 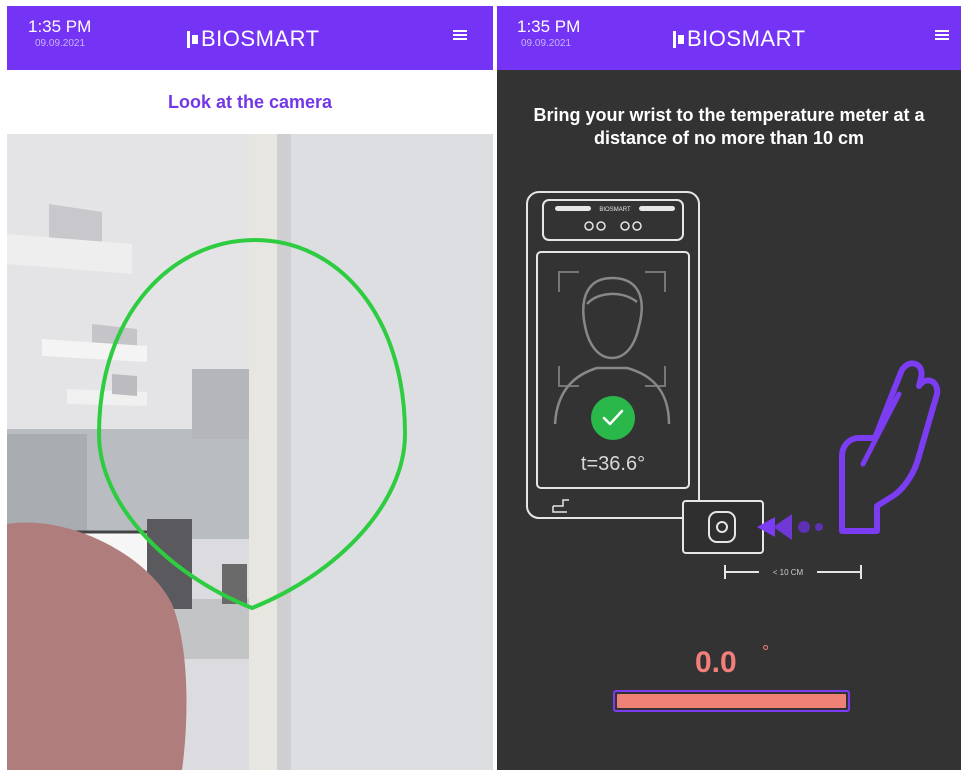 What do you see at coordinates (613, 464) in the screenshot?
I see `device-temperature: t=36.6°` at bounding box center [613, 464].